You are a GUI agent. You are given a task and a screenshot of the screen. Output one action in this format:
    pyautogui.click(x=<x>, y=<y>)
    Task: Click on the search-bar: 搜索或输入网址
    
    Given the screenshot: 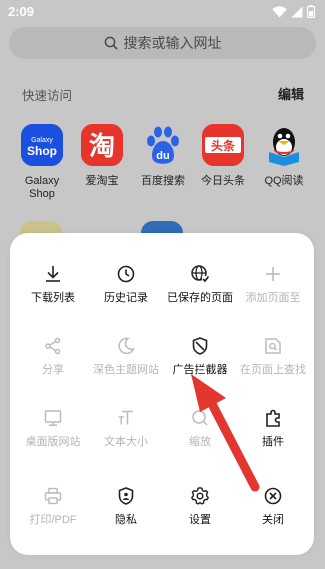 What is the action you would take?
    pyautogui.click(x=162, y=43)
    